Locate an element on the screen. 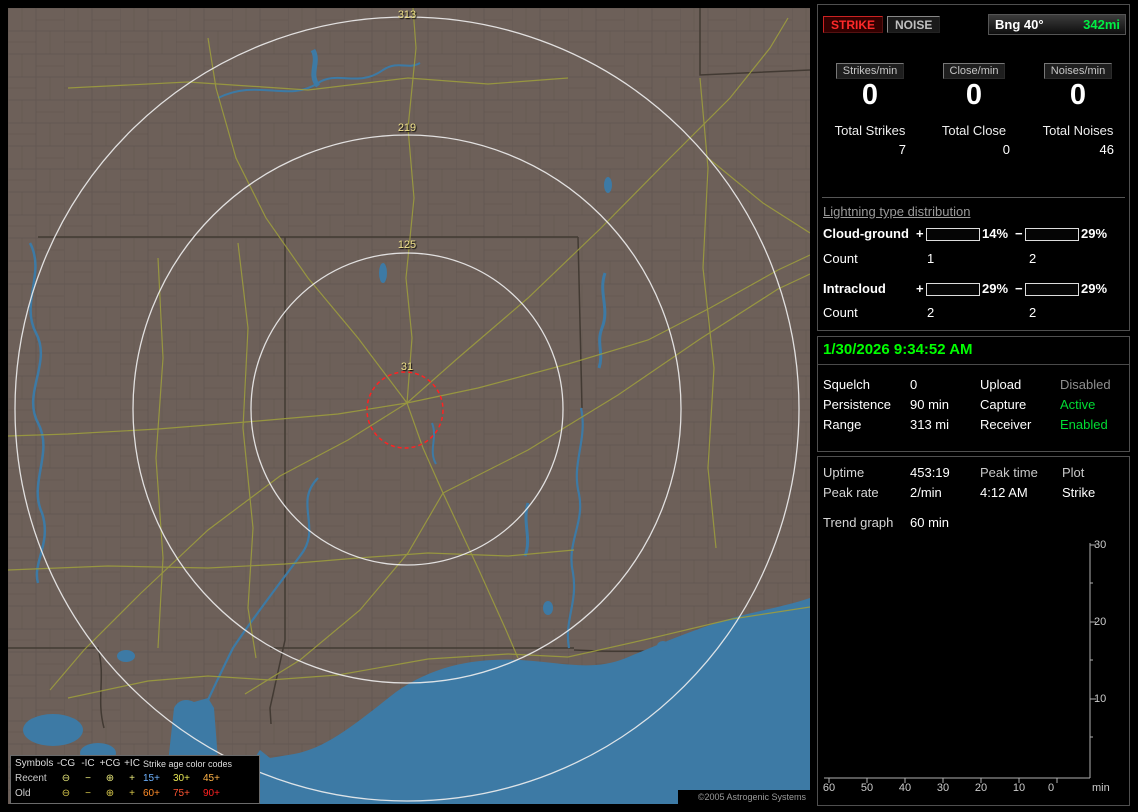 This screenshot has width=1138, height=812. ic-minus-count: 2 is located at coordinates (1033, 312).